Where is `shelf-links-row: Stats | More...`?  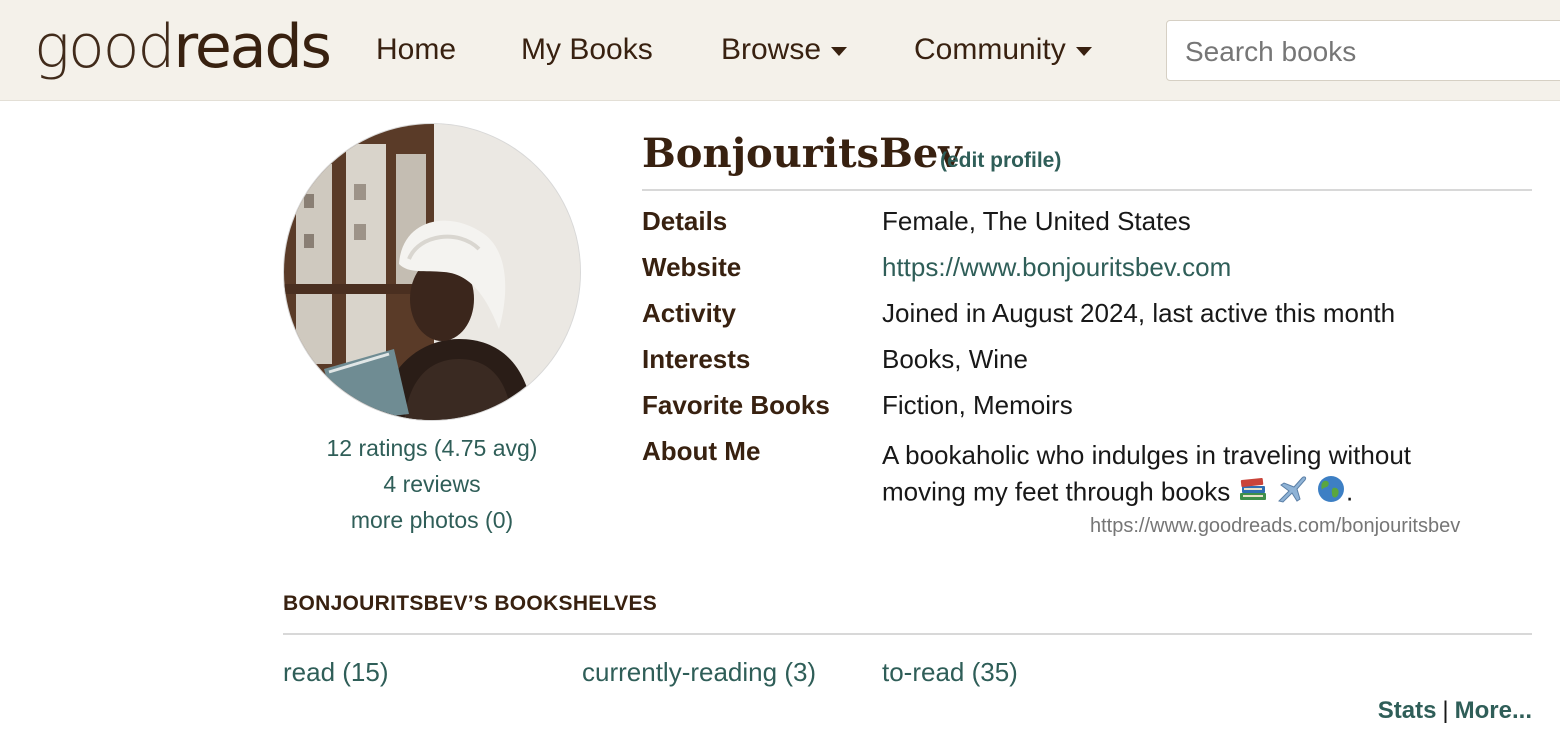
shelf-links-row: Stats | More... is located at coordinates (1455, 711).